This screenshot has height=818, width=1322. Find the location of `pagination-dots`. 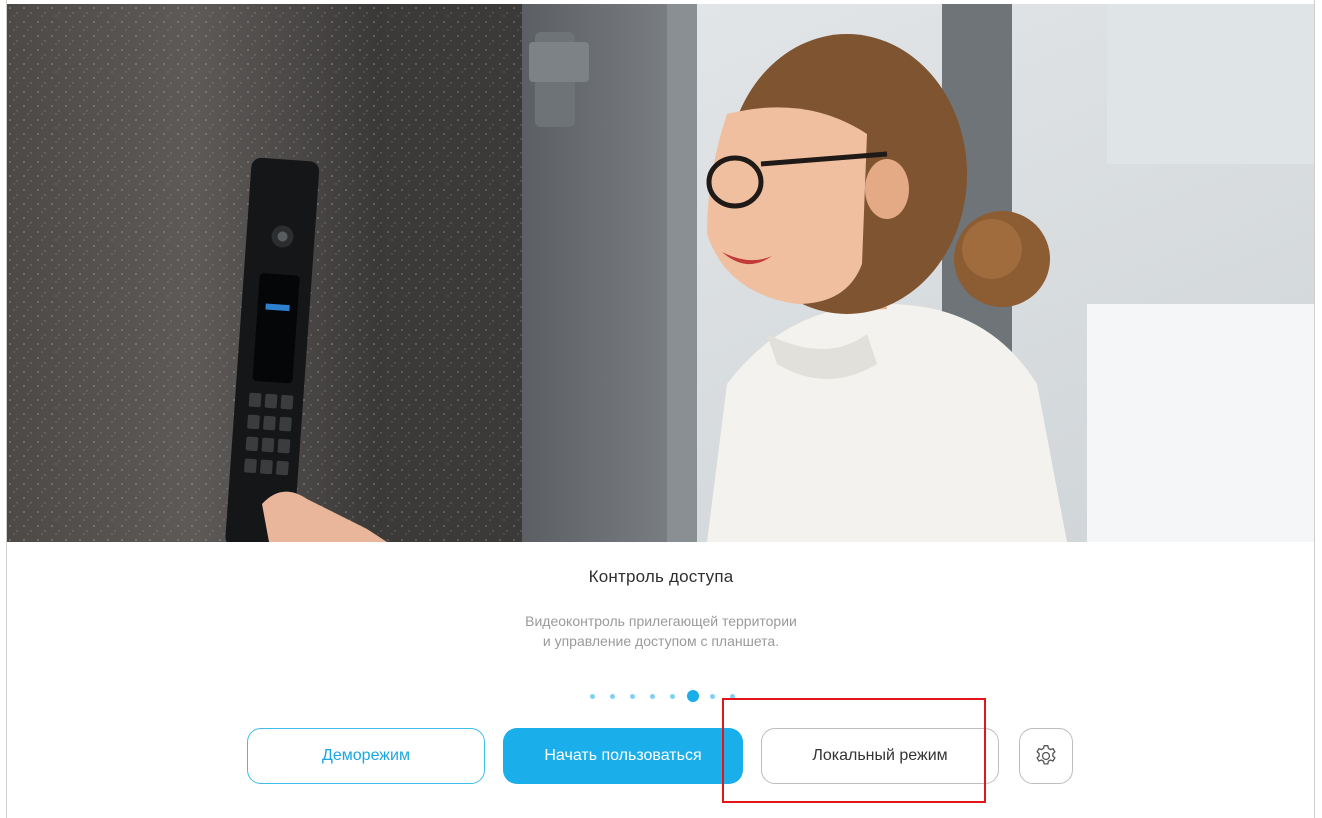

pagination-dots is located at coordinates (661, 697).